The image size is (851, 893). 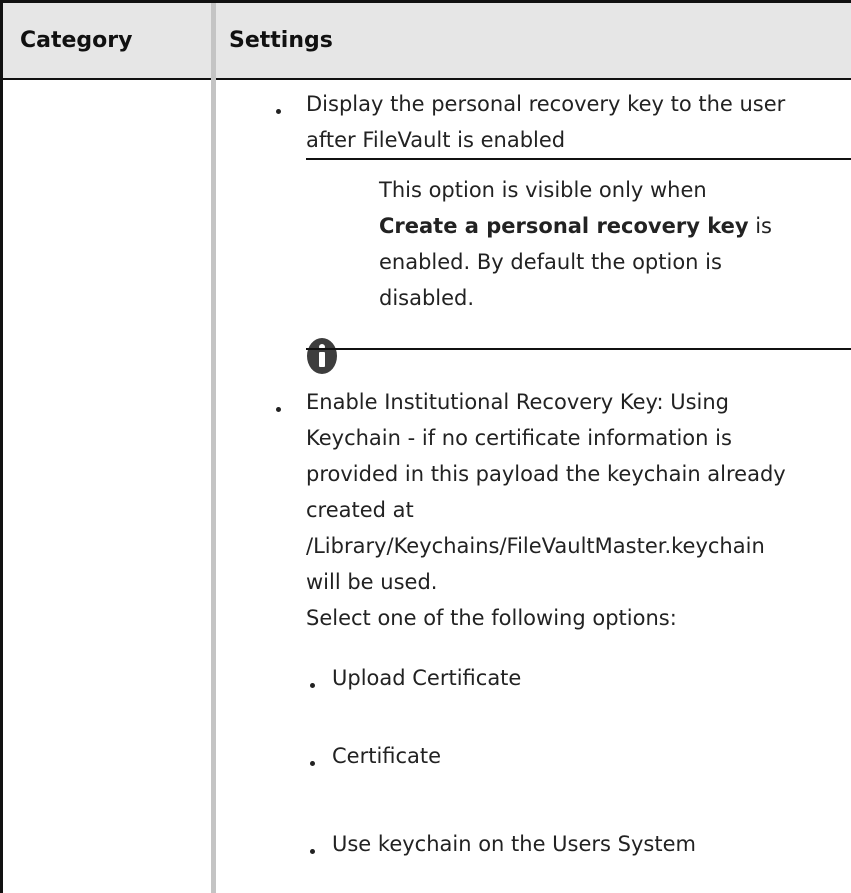 I want to click on item2-line6: will be used., so click(x=372, y=582).